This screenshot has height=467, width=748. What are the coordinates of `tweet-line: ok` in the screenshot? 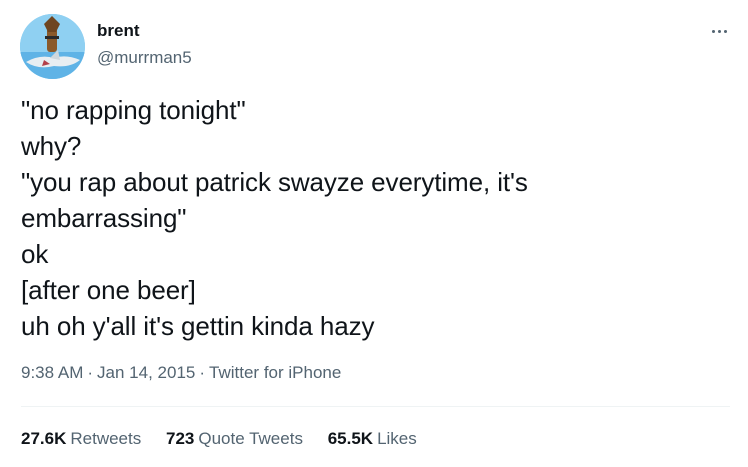 It's located at (35, 254).